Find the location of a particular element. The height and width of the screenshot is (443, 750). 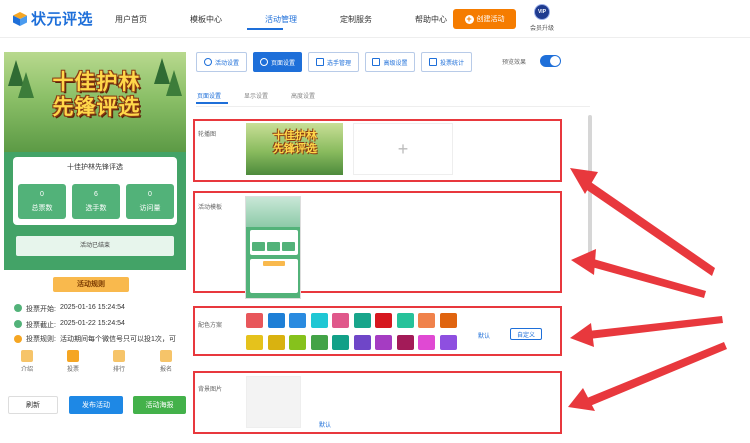

edit-icon is located at coordinates (166, 356).